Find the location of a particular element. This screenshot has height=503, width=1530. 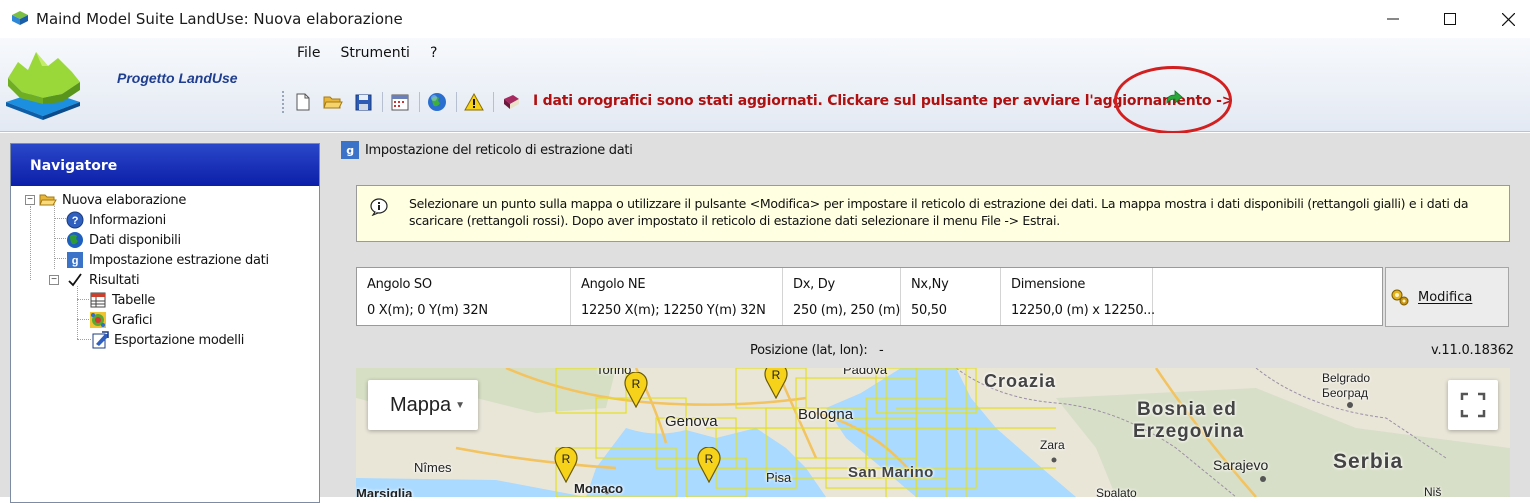

column-header: Dx, Dy is located at coordinates (814, 284).